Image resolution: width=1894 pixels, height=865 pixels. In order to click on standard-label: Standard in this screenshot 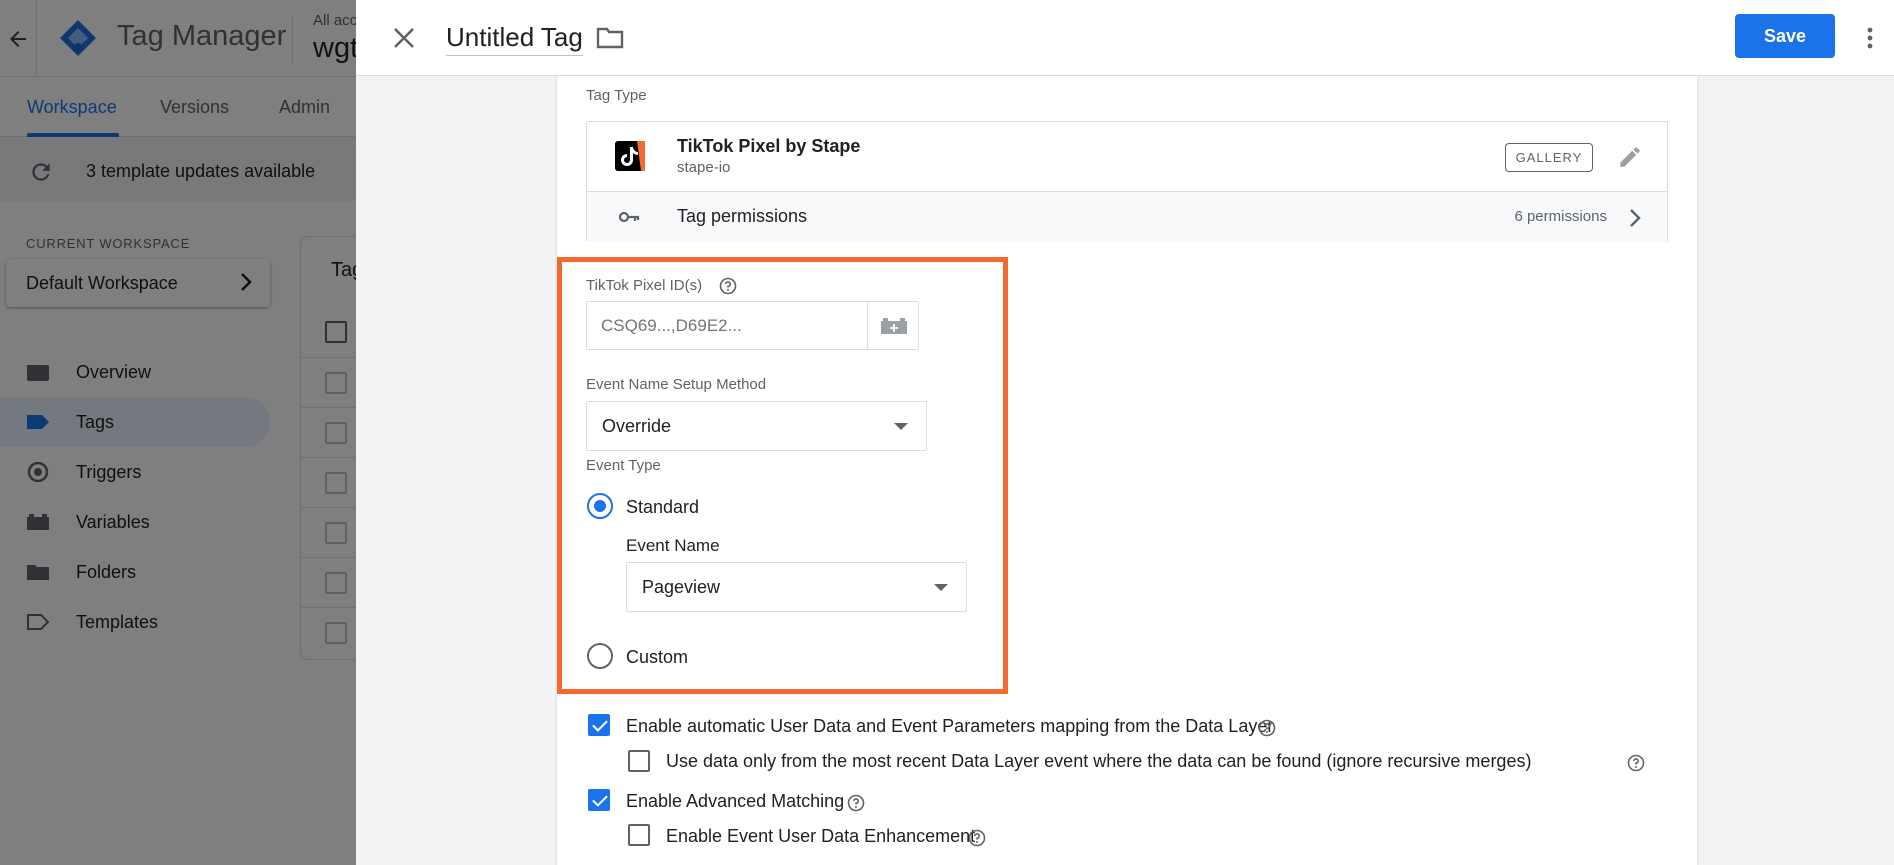, I will do `click(663, 507)`.